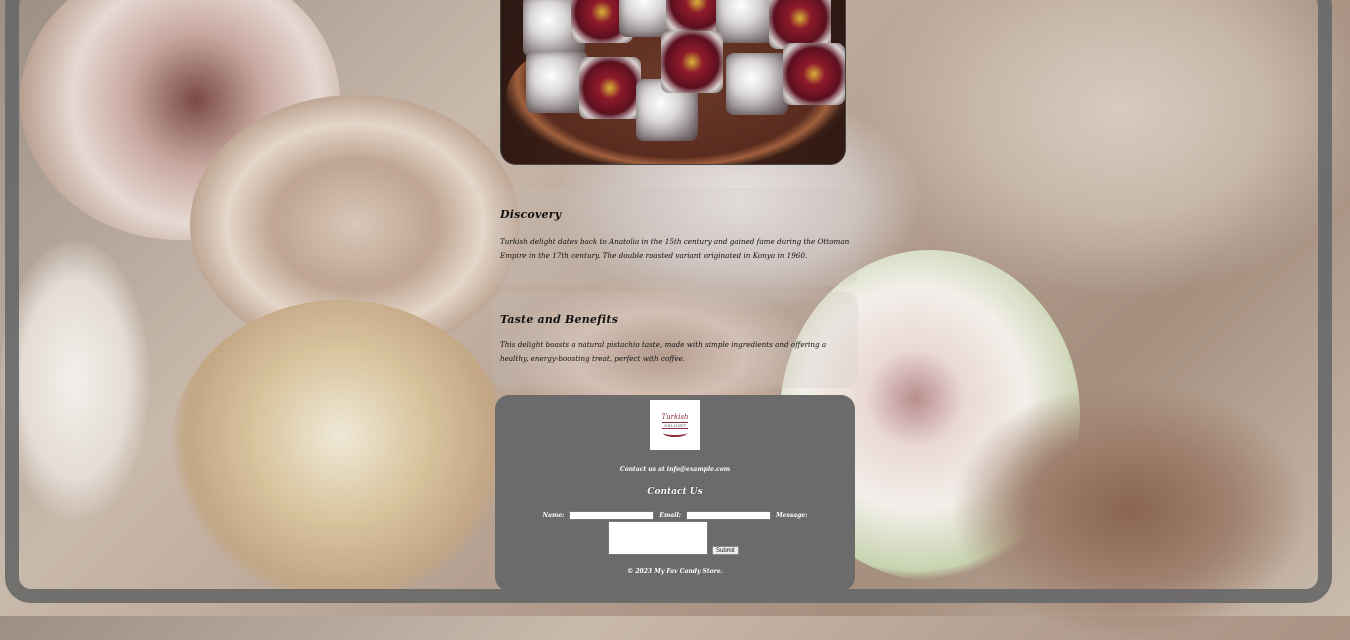 This screenshot has height=640, width=1350. I want to click on contact-title: Contact Us, so click(675, 492).